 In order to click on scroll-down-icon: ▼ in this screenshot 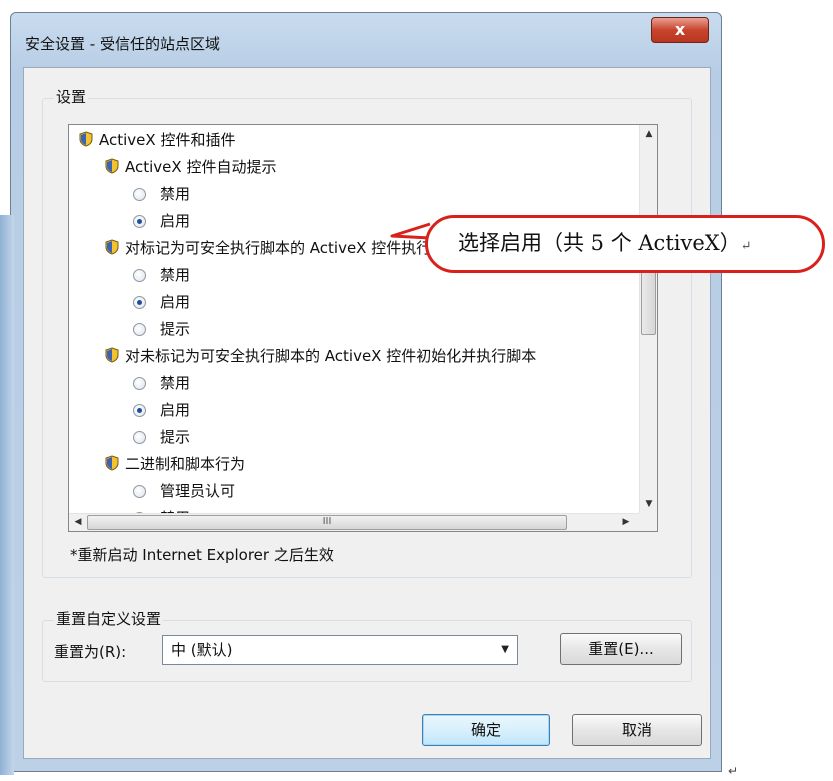, I will do `click(648, 504)`.